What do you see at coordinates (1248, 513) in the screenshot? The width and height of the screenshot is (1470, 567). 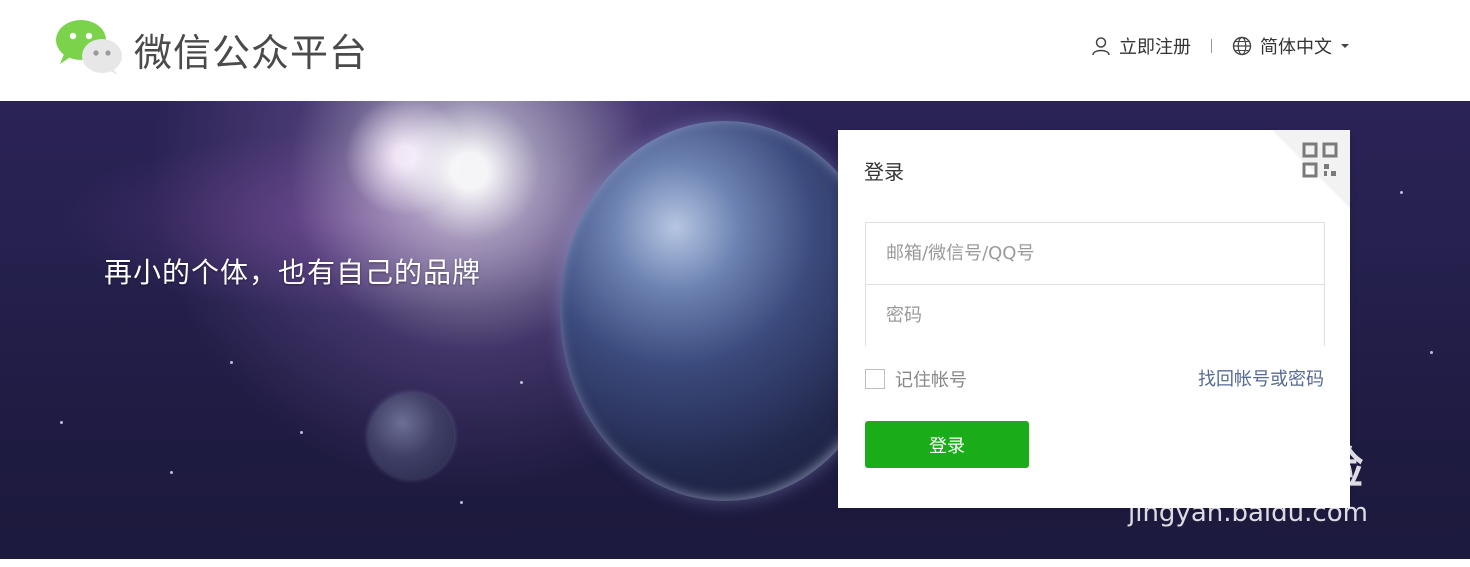 I see `watermark-line2: jingyan.baidu.com` at bounding box center [1248, 513].